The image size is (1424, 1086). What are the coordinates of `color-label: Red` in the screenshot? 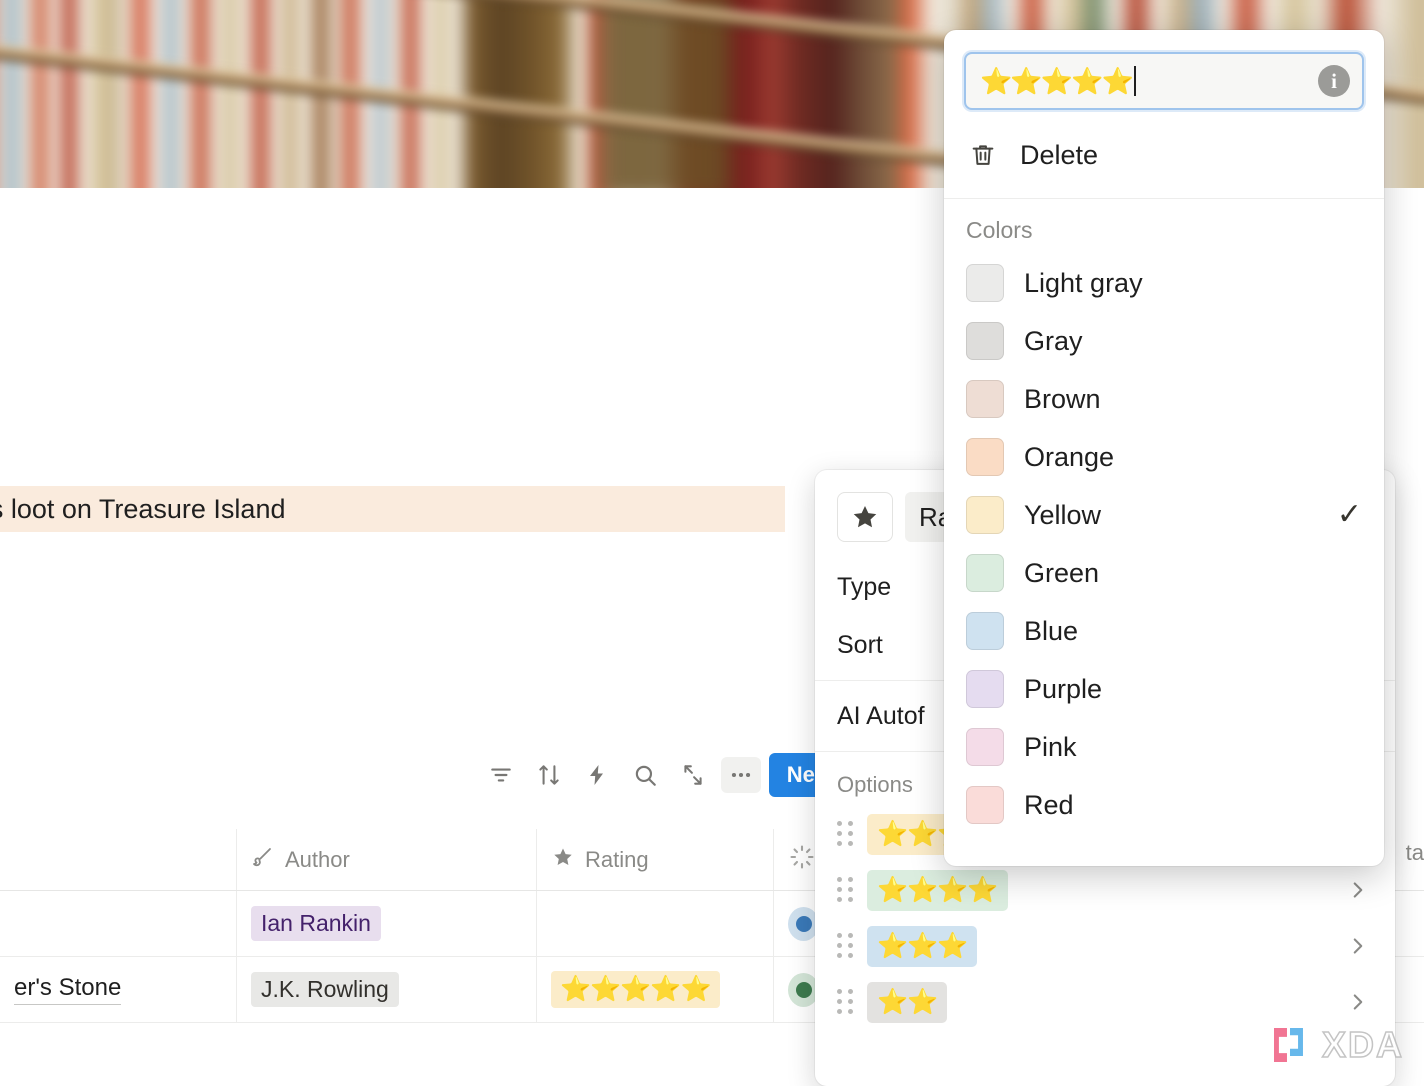 It's located at (1049, 804).